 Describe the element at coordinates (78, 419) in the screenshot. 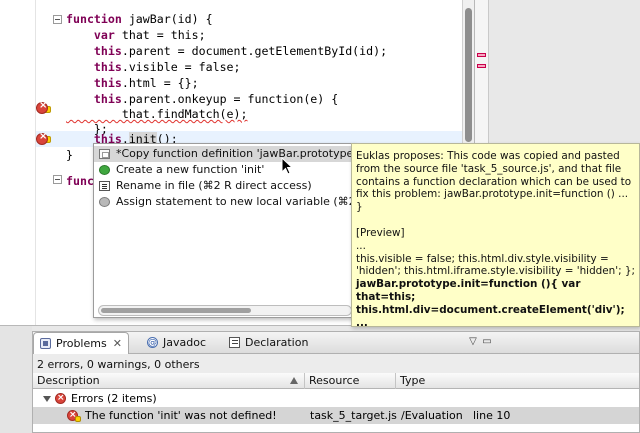

I see `quick-fix-bulb-icon` at that location.